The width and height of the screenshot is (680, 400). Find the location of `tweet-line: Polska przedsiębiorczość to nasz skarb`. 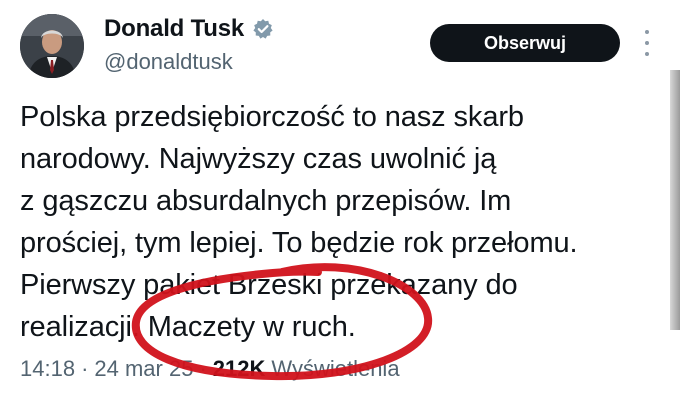

tweet-line: Polska przedsiębiorczość to nasz skarb is located at coordinates (272, 117).